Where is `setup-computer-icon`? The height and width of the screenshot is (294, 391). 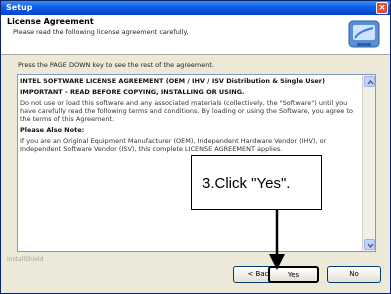 setup-computer-icon is located at coordinates (364, 34).